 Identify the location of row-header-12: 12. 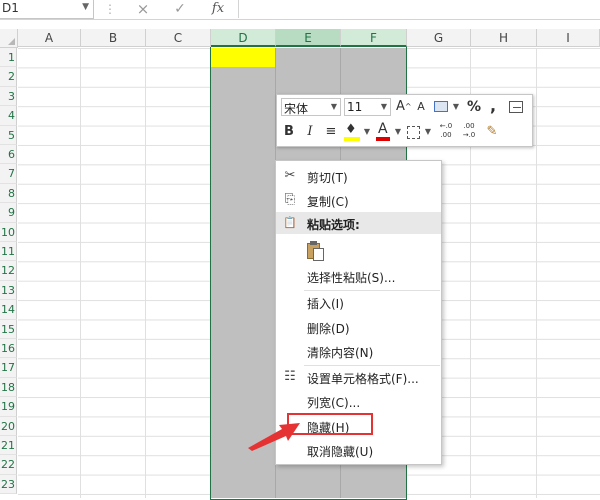
(8, 271).